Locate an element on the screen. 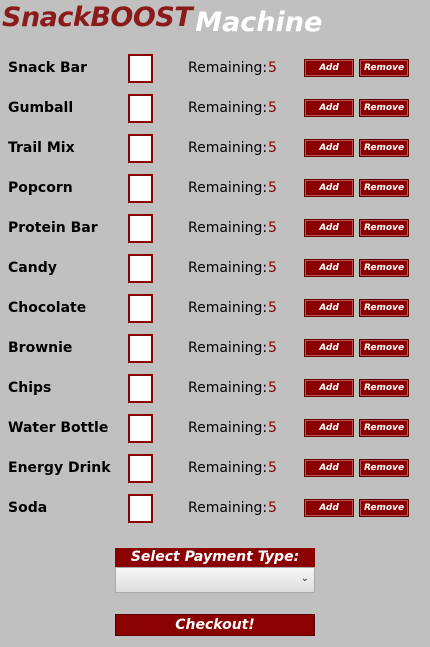  snack-row: Snack Bar Remaining: 5 Add Remove is located at coordinates (215, 69).